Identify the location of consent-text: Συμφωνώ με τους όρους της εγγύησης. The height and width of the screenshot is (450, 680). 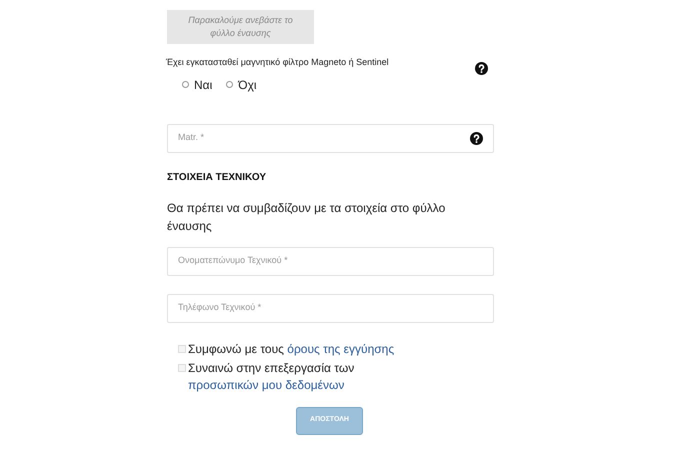
(292, 349).